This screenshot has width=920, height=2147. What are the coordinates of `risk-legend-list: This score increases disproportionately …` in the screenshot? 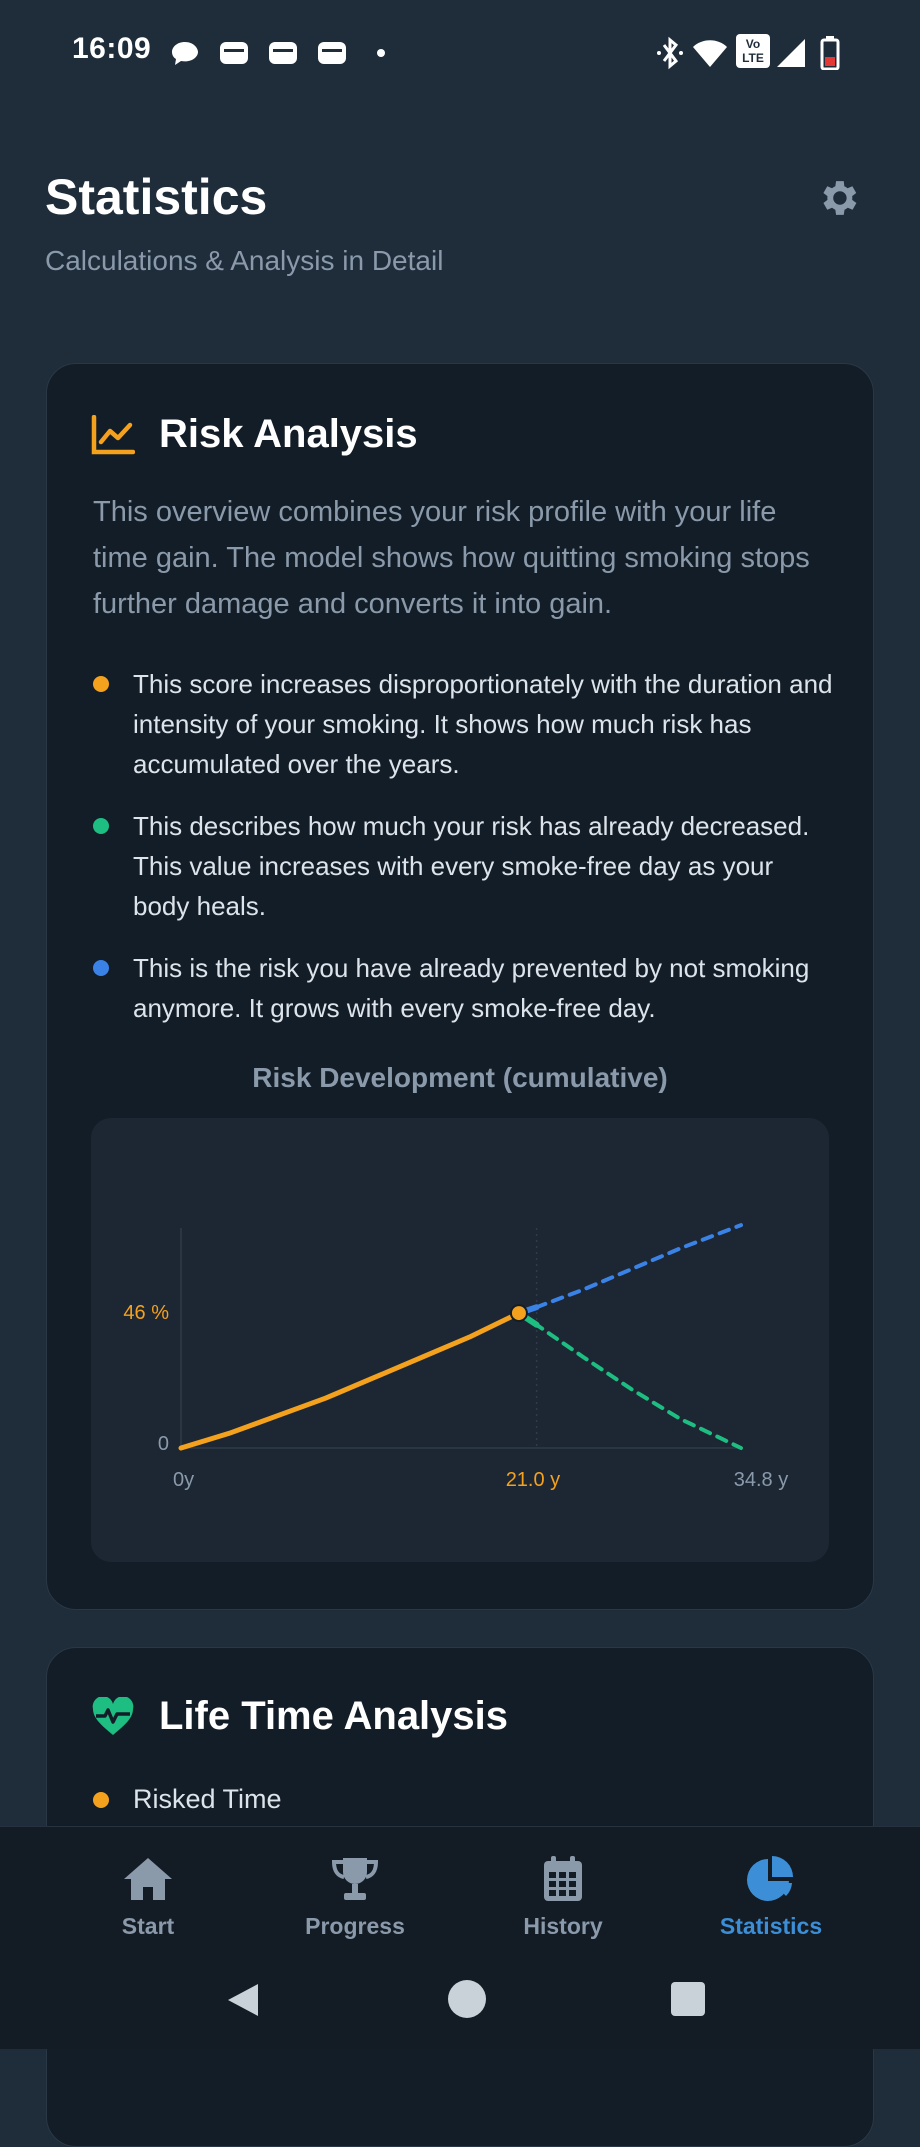 It's located at (463, 857).